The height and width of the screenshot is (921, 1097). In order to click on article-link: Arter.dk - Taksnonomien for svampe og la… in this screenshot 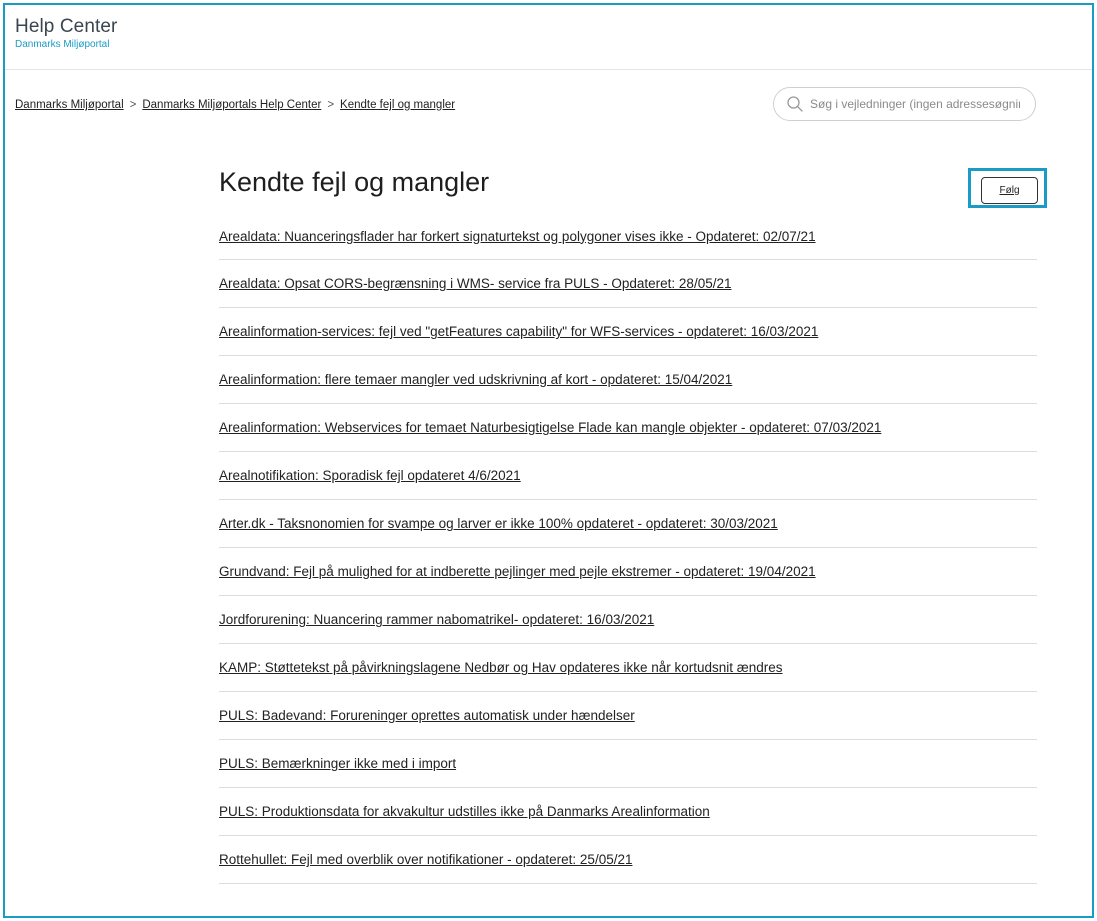, I will do `click(498, 523)`.